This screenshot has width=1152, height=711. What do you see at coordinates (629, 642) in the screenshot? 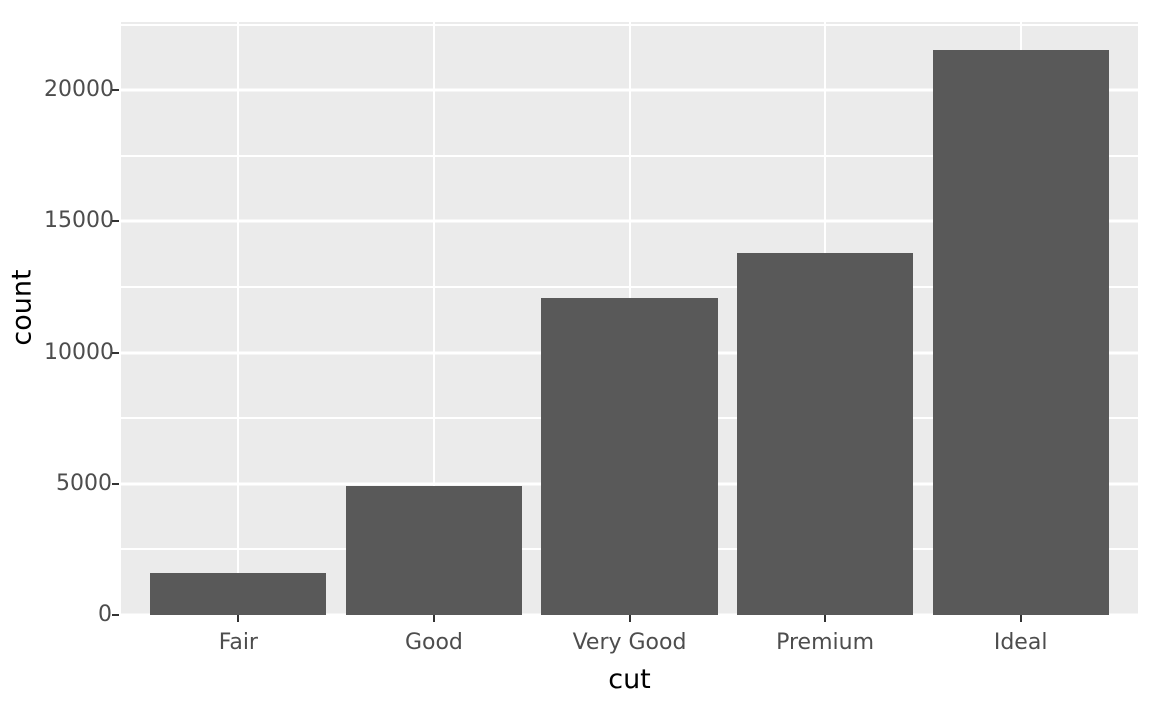
I see `x-axis-tick-label: Very Good` at bounding box center [629, 642].